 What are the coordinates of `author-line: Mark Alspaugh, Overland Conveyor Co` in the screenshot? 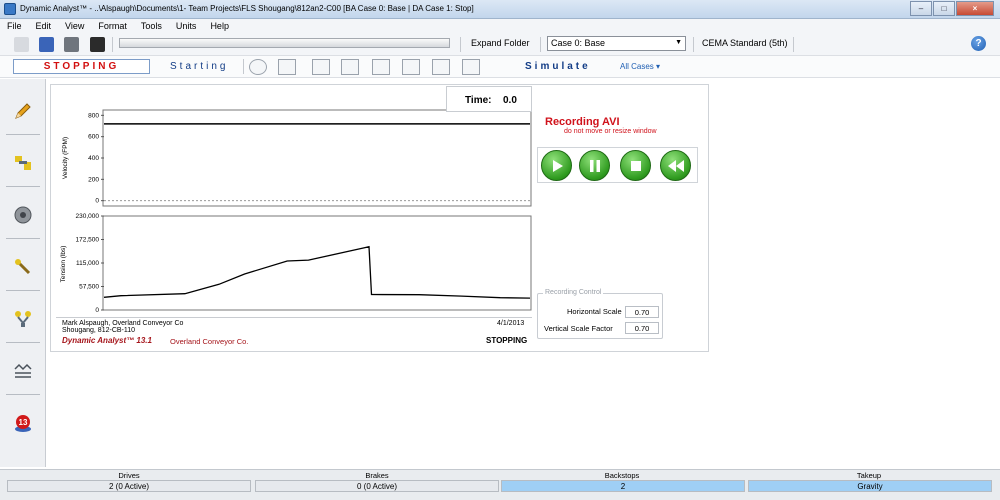 It's located at (123, 323).